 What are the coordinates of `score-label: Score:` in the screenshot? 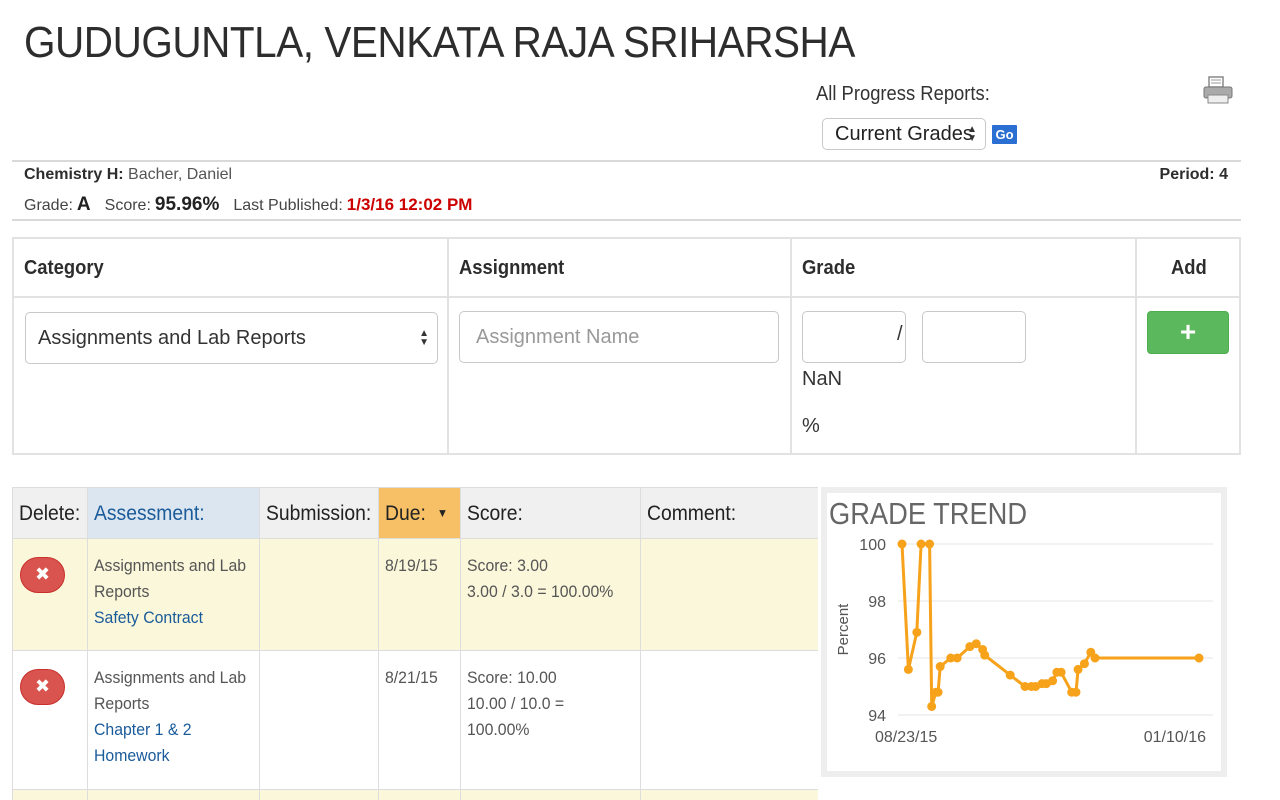 It's located at (127, 205).